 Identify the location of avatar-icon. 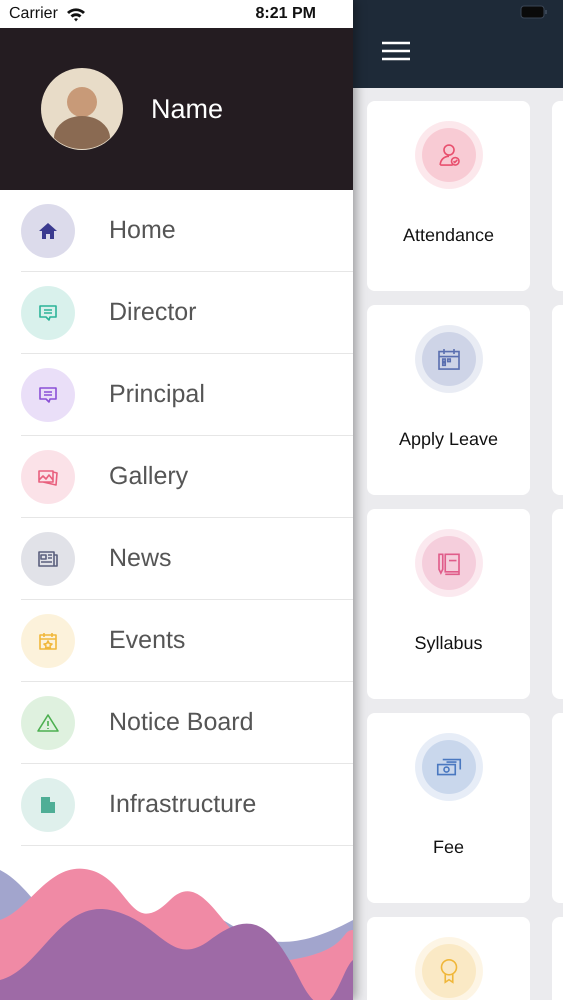
(82, 109).